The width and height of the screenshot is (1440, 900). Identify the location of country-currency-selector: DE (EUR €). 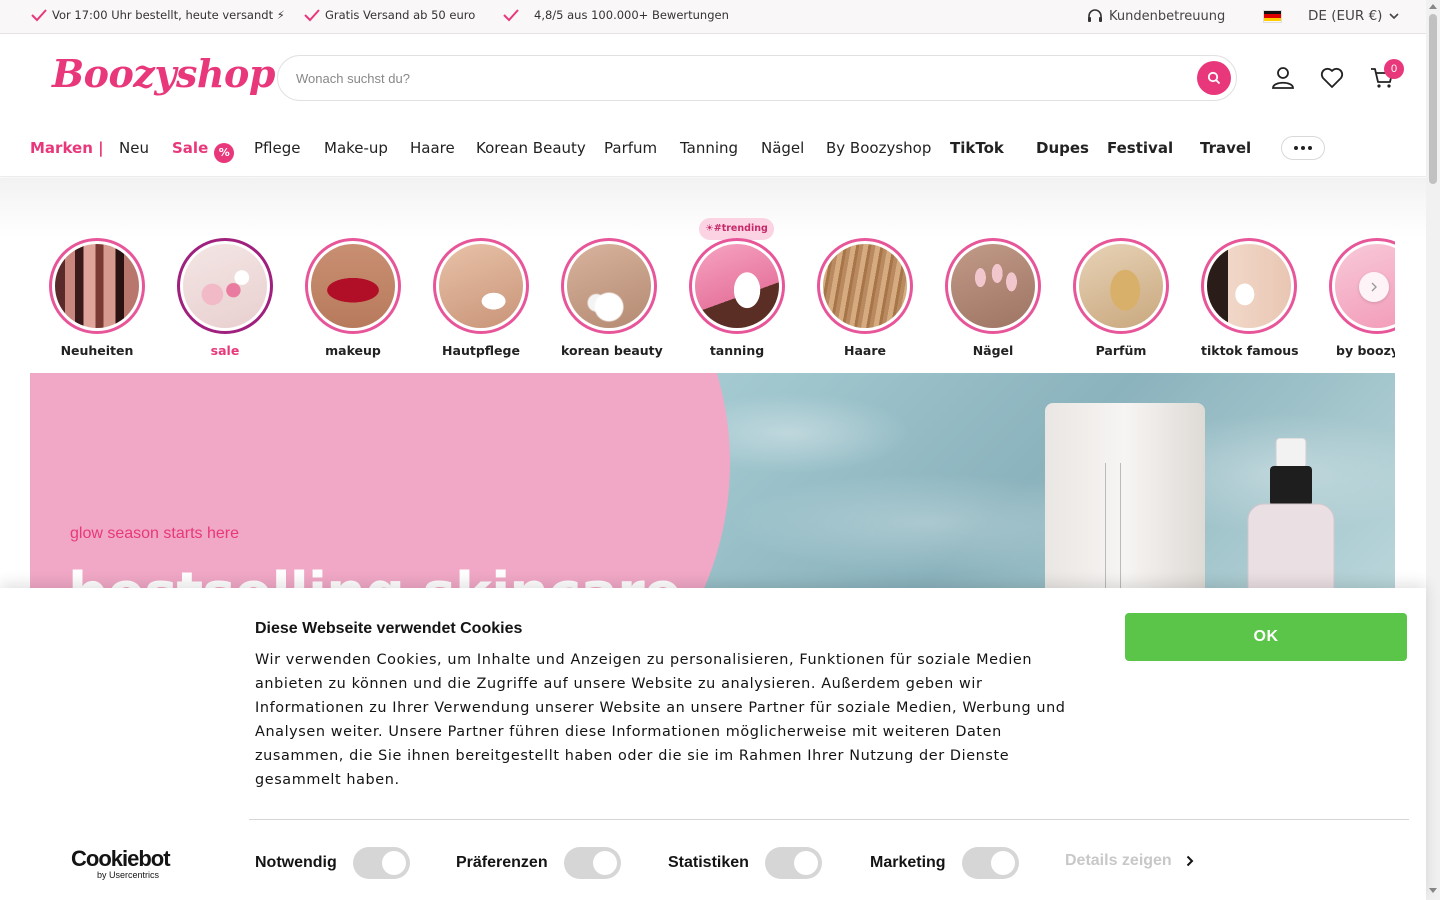
(1331, 16).